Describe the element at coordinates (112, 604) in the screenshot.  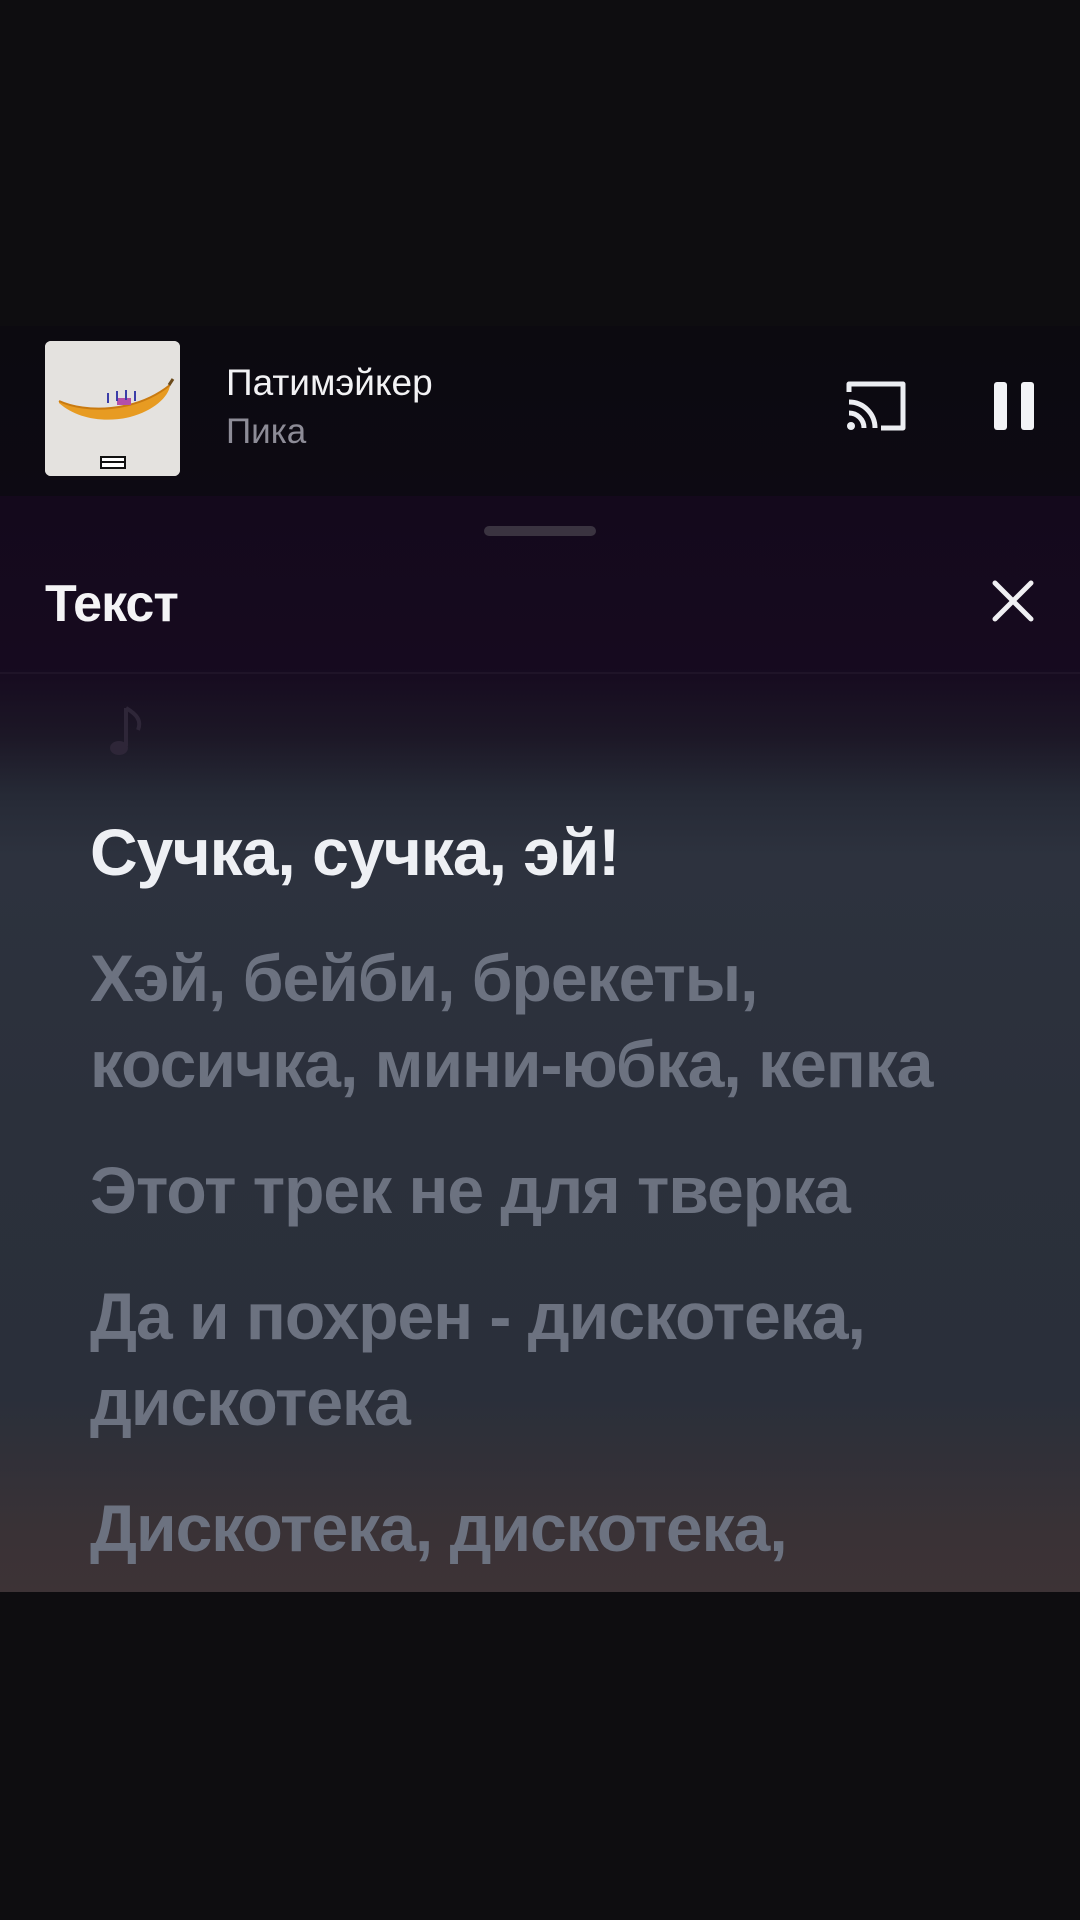
I see `sheet-title: Текст` at that location.